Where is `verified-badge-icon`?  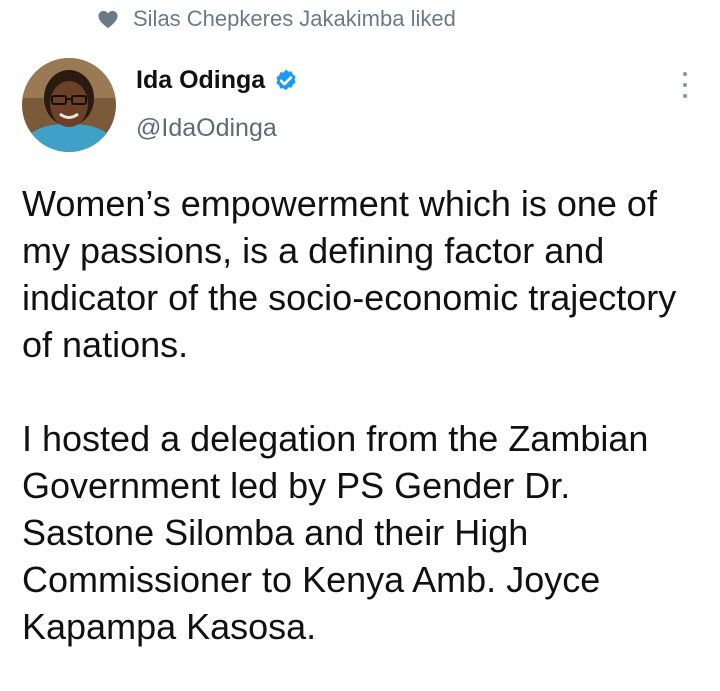 verified-badge-icon is located at coordinates (286, 79).